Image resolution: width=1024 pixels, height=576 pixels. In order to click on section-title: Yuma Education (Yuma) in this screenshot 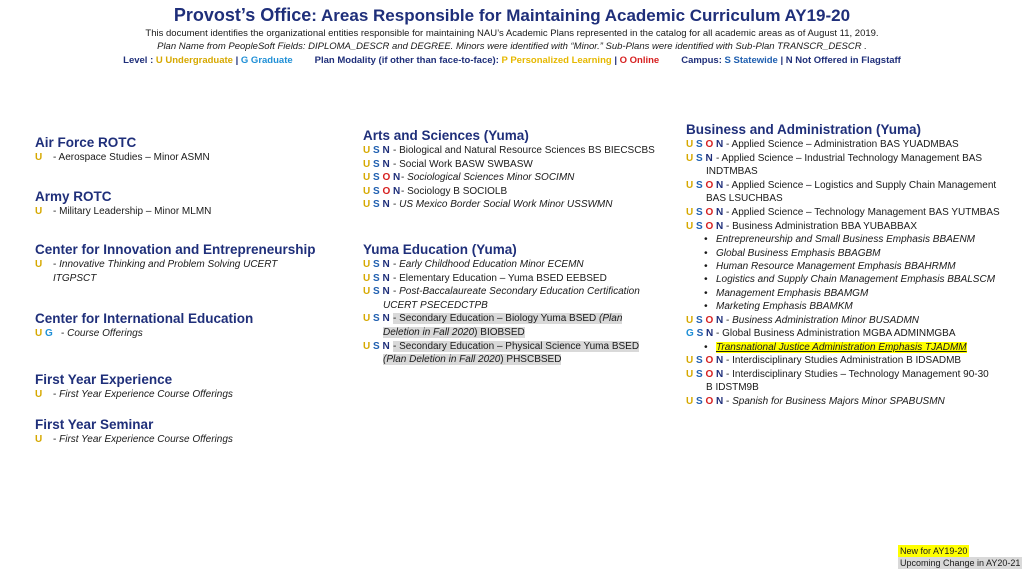, I will do `click(440, 249)`.